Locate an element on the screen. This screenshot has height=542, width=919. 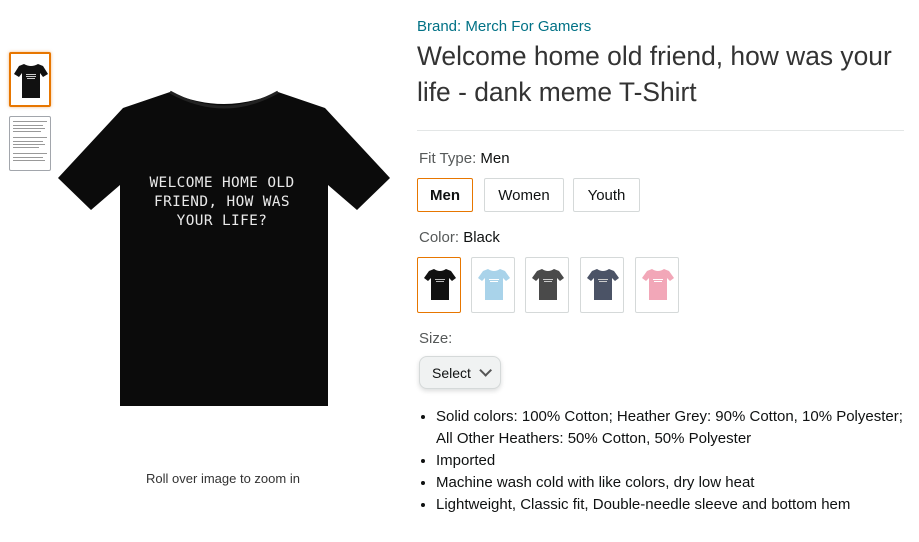
fit-type-label: Fit Type: Men is located at coordinates (464, 158).